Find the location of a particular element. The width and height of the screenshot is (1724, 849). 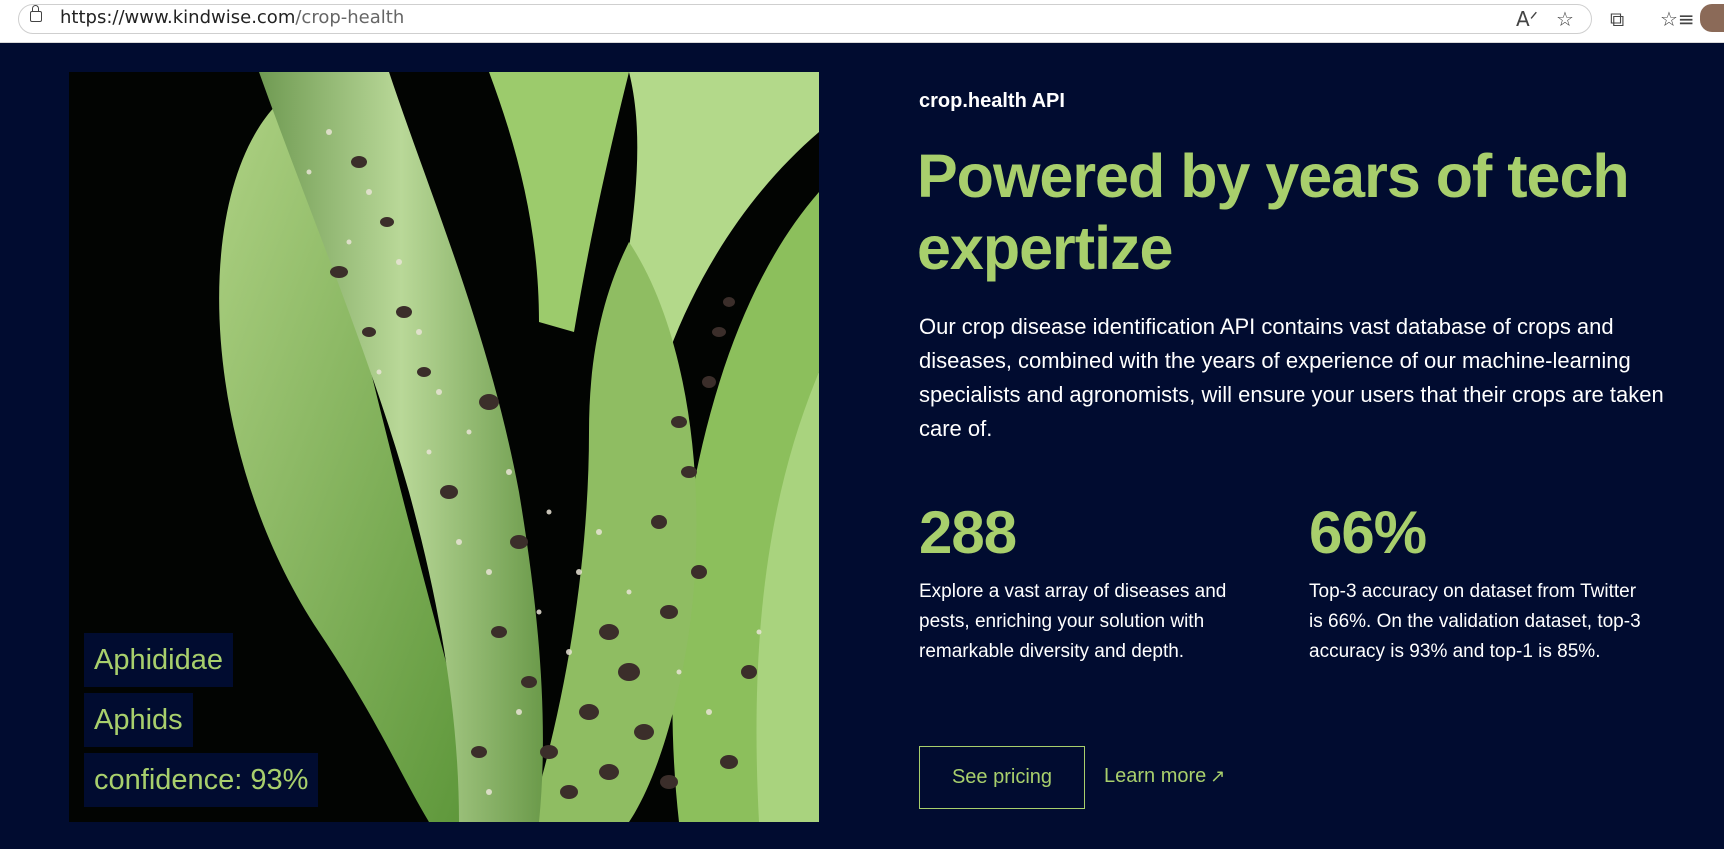

profile-avatar is located at coordinates (1712, 18).